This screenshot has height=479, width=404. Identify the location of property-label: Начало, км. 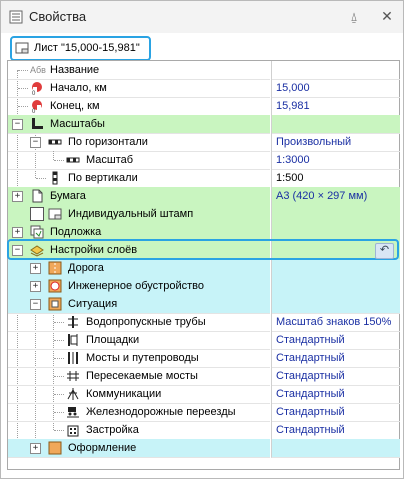
(78, 88).